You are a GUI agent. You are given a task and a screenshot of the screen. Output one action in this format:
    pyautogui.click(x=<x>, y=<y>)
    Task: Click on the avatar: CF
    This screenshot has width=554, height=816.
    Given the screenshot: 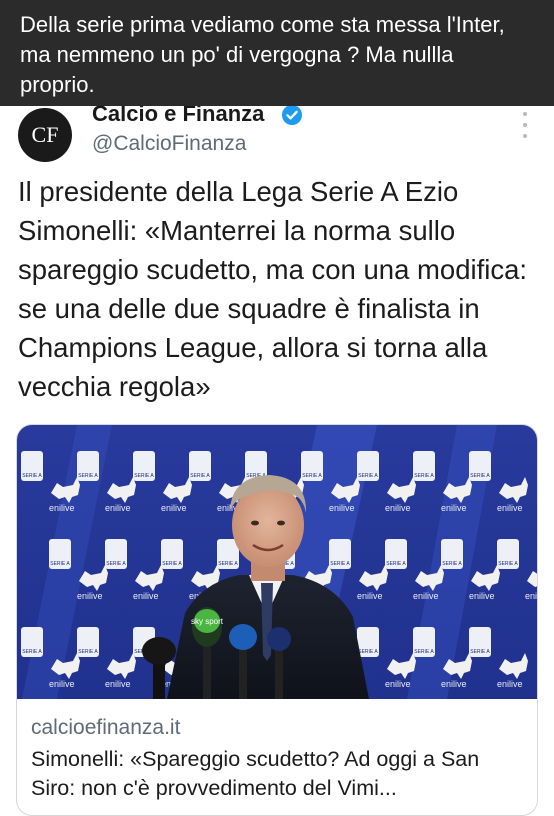 What is the action you would take?
    pyautogui.click(x=45, y=135)
    